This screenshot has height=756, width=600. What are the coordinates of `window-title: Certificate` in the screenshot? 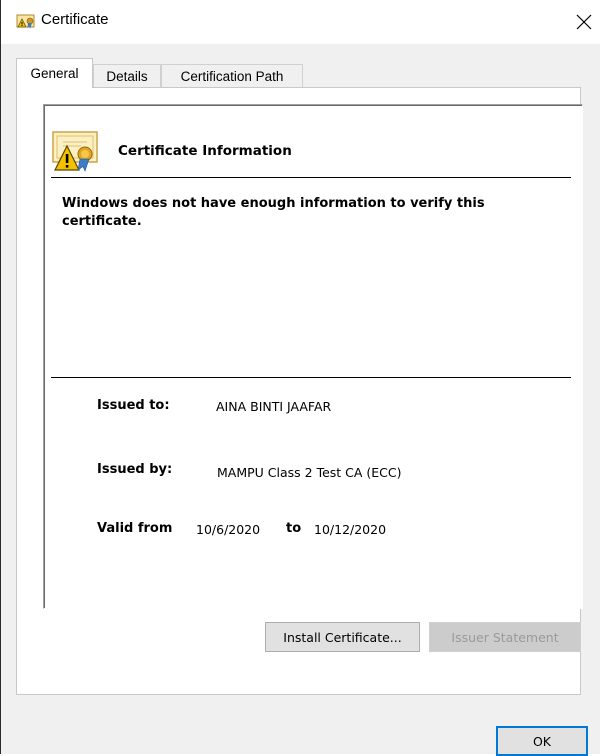 It's located at (75, 19).